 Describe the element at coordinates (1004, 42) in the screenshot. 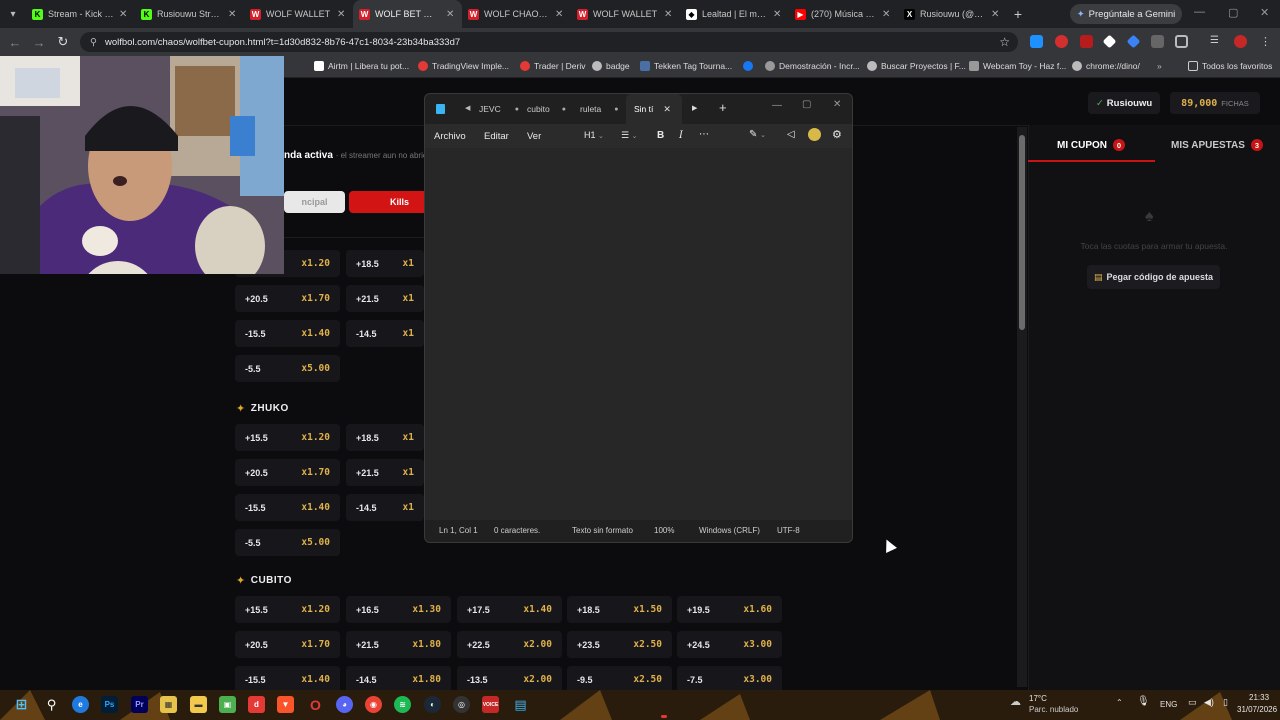

I see `bookmark-star-icon: ☆` at that location.